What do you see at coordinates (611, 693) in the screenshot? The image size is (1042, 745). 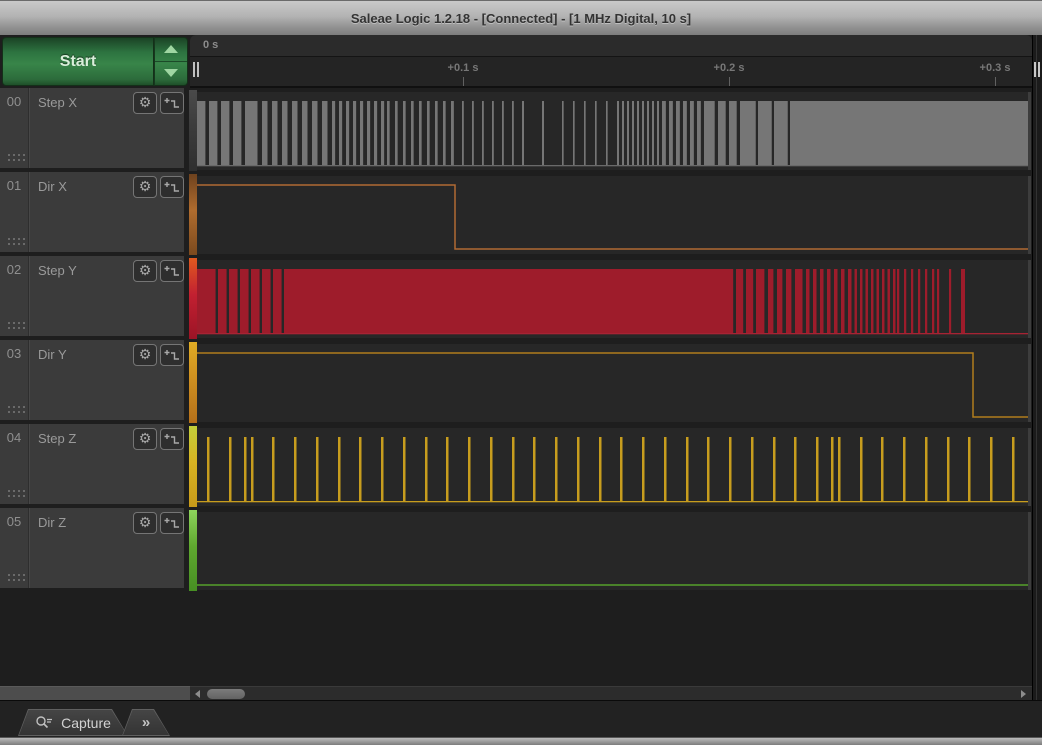 I see `horizontal-scrollbar` at bounding box center [611, 693].